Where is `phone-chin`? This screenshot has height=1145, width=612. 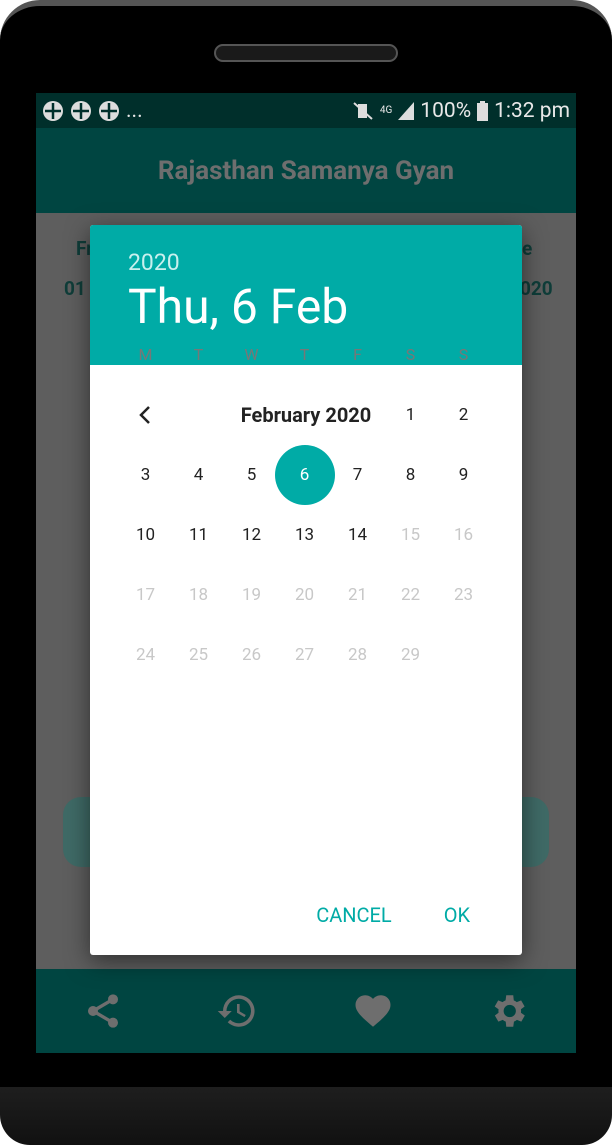
phone-chin is located at coordinates (306, 1116).